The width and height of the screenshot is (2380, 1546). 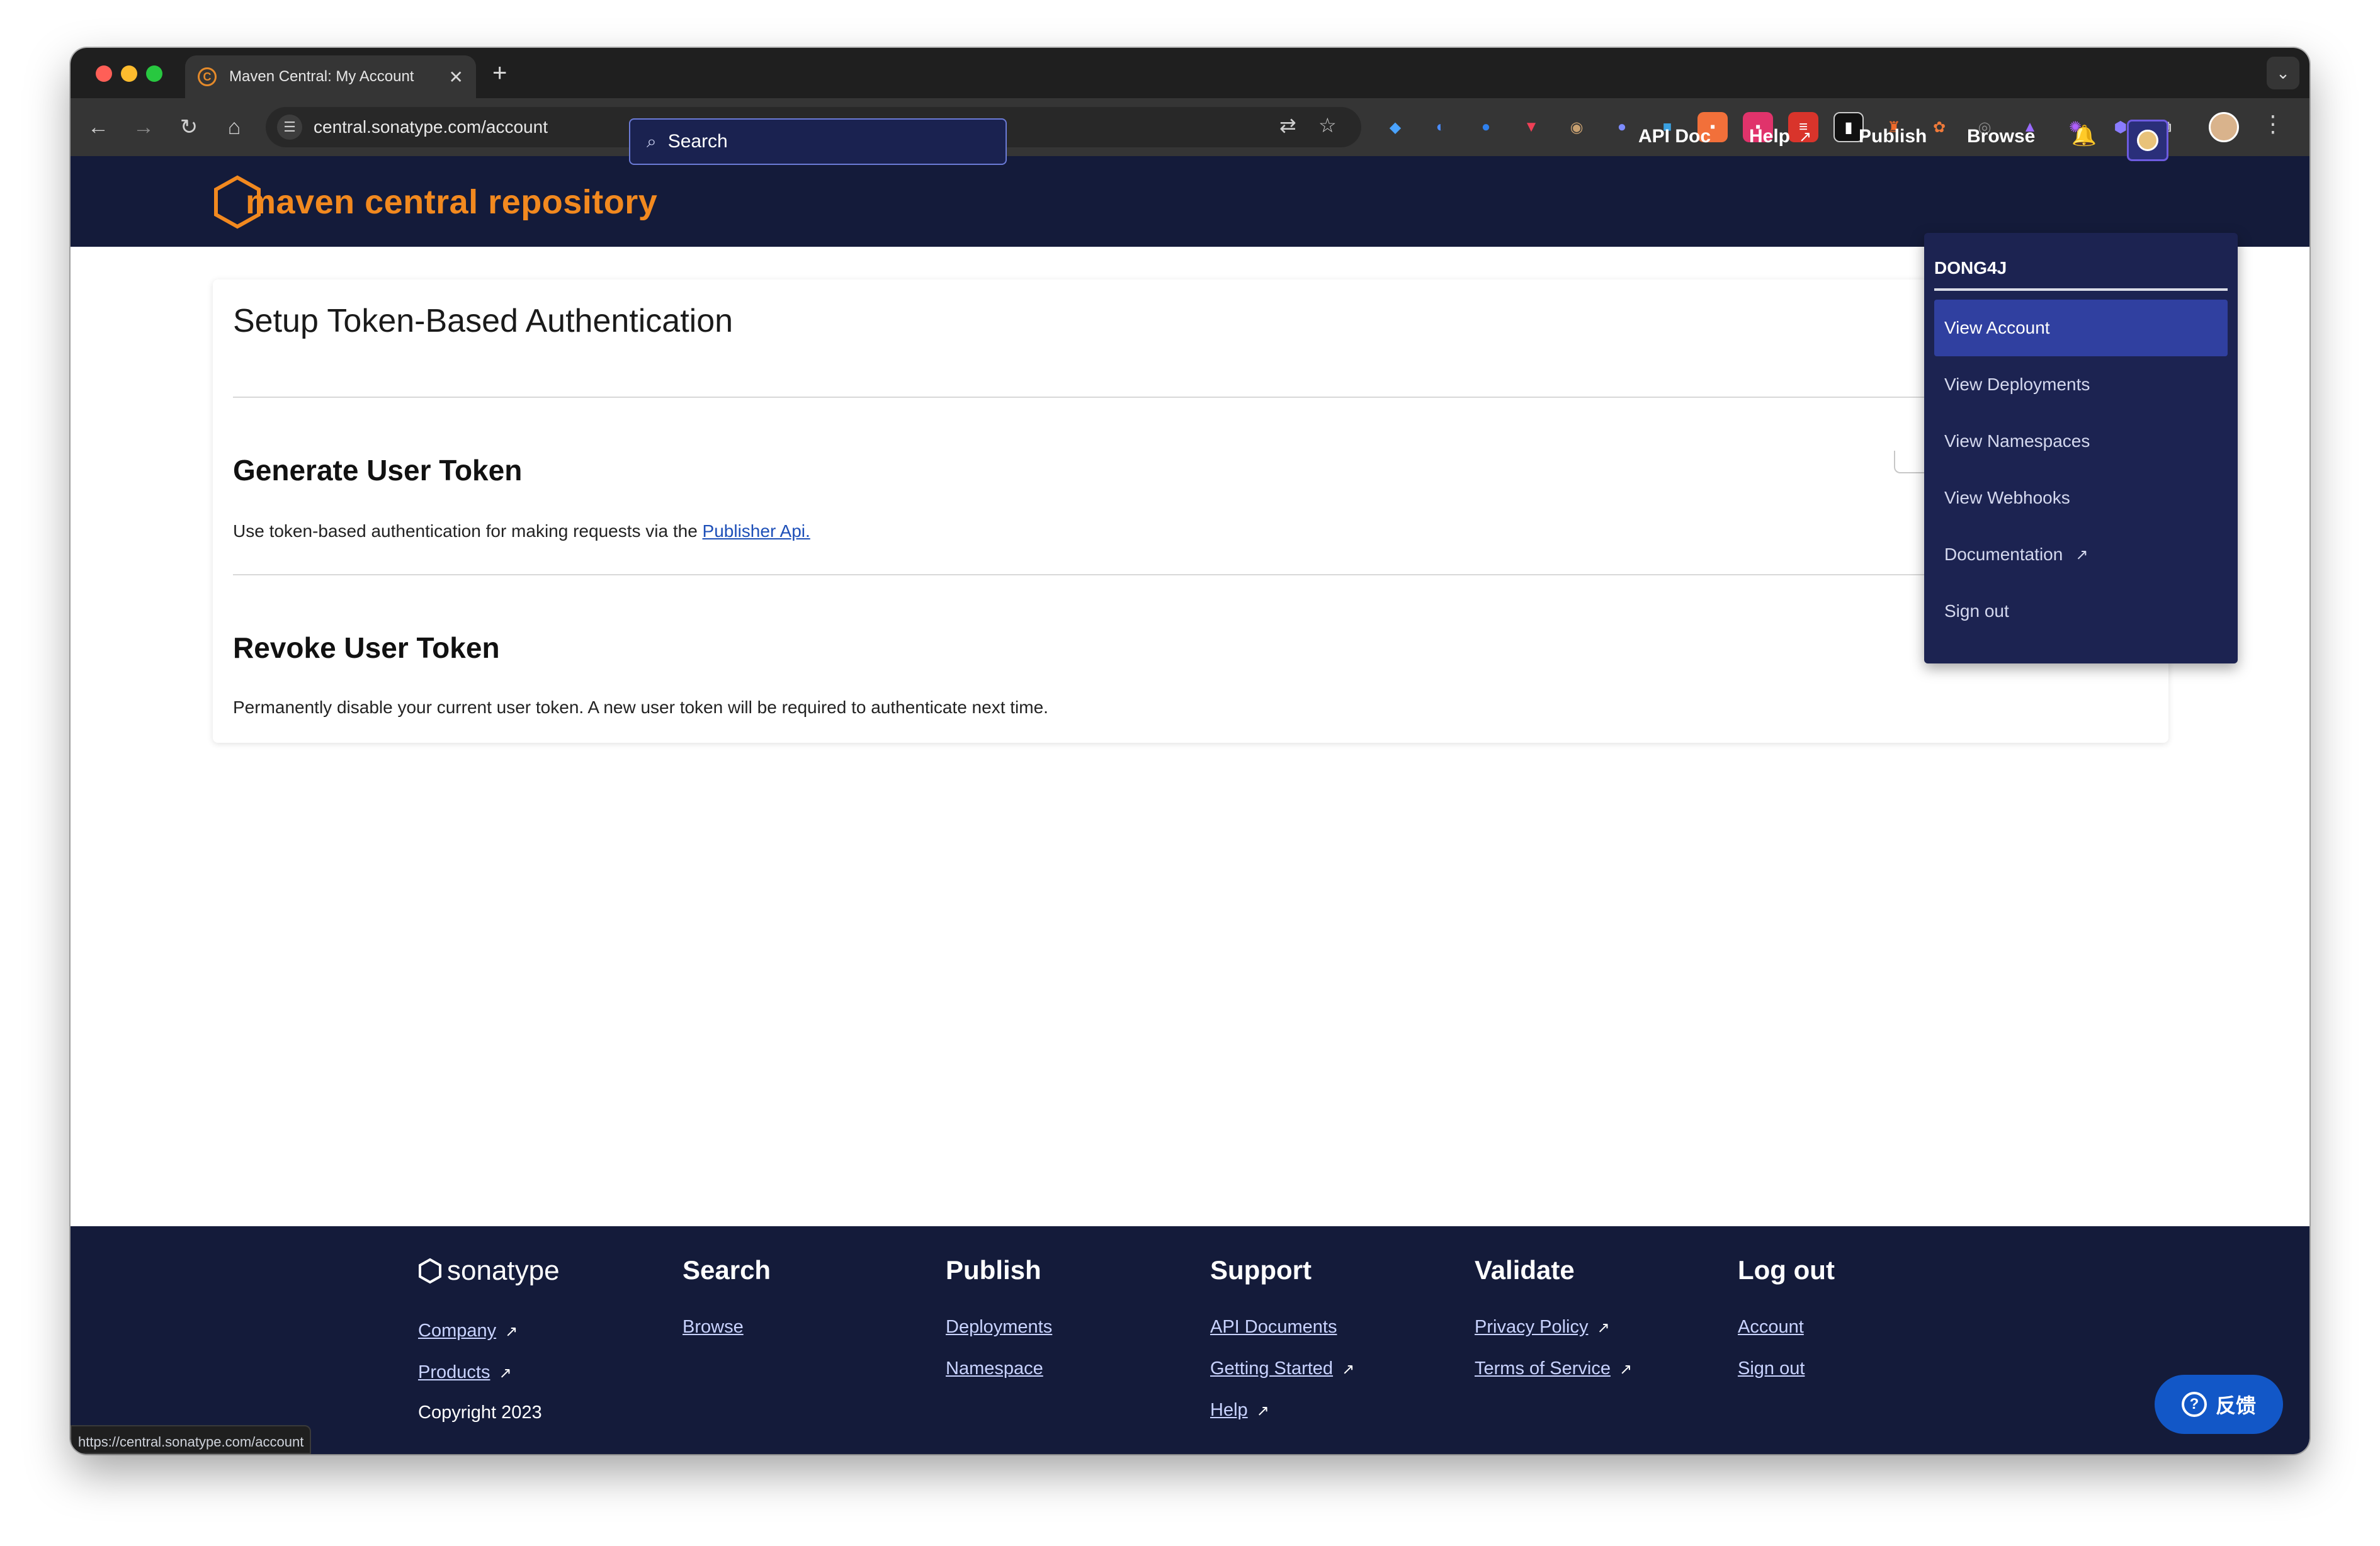 What do you see at coordinates (1939, 127) in the screenshot?
I see `flower-extension-icon: ✿` at bounding box center [1939, 127].